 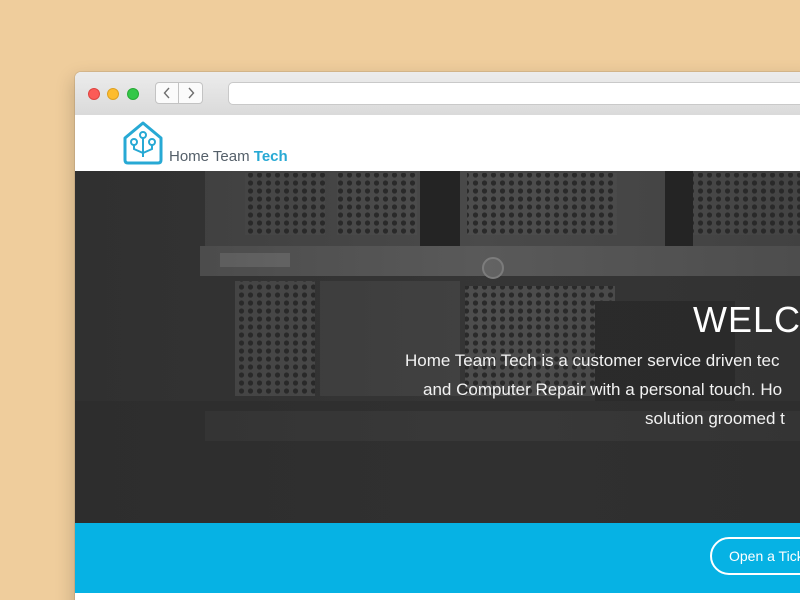 What do you see at coordinates (755, 556) in the screenshot?
I see `open-ticket-button: Open a Tick` at bounding box center [755, 556].